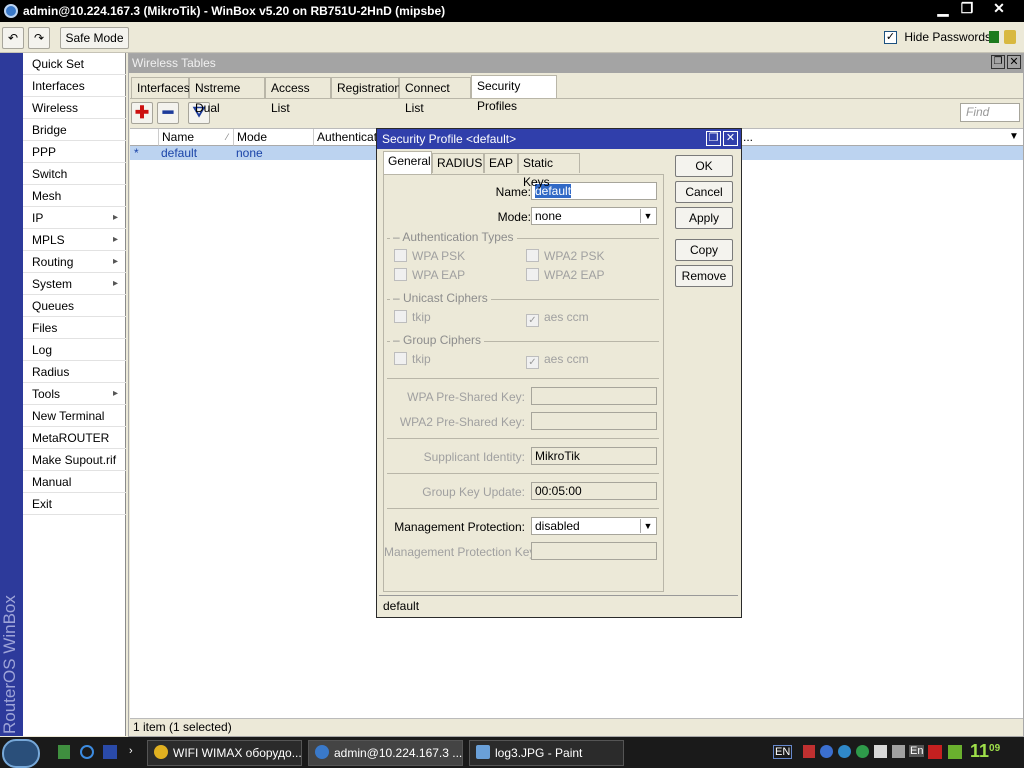 This screenshot has height=768, width=1024. I want to click on dialog-close-button: ✕, so click(730, 138).